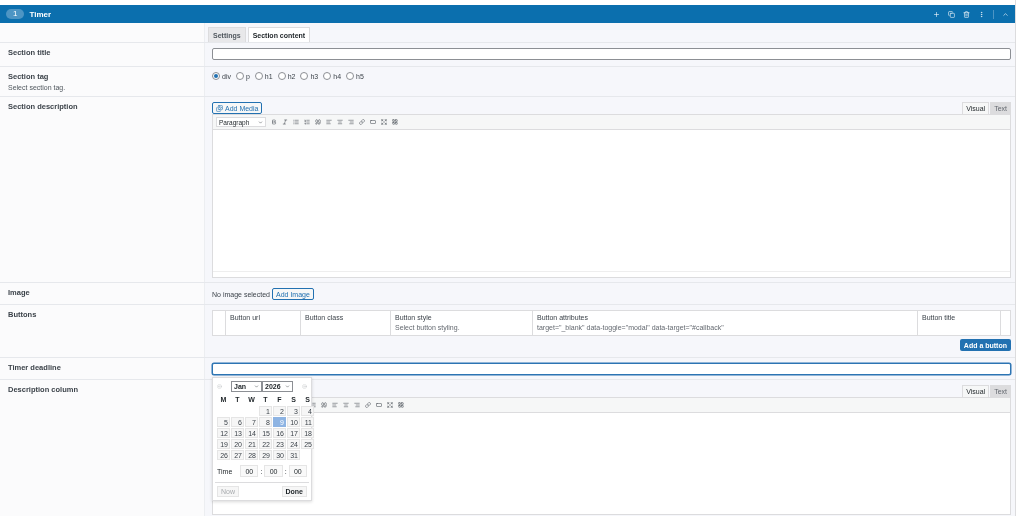 The height and width of the screenshot is (516, 1024). What do you see at coordinates (611, 369) in the screenshot?
I see `date-input` at bounding box center [611, 369].